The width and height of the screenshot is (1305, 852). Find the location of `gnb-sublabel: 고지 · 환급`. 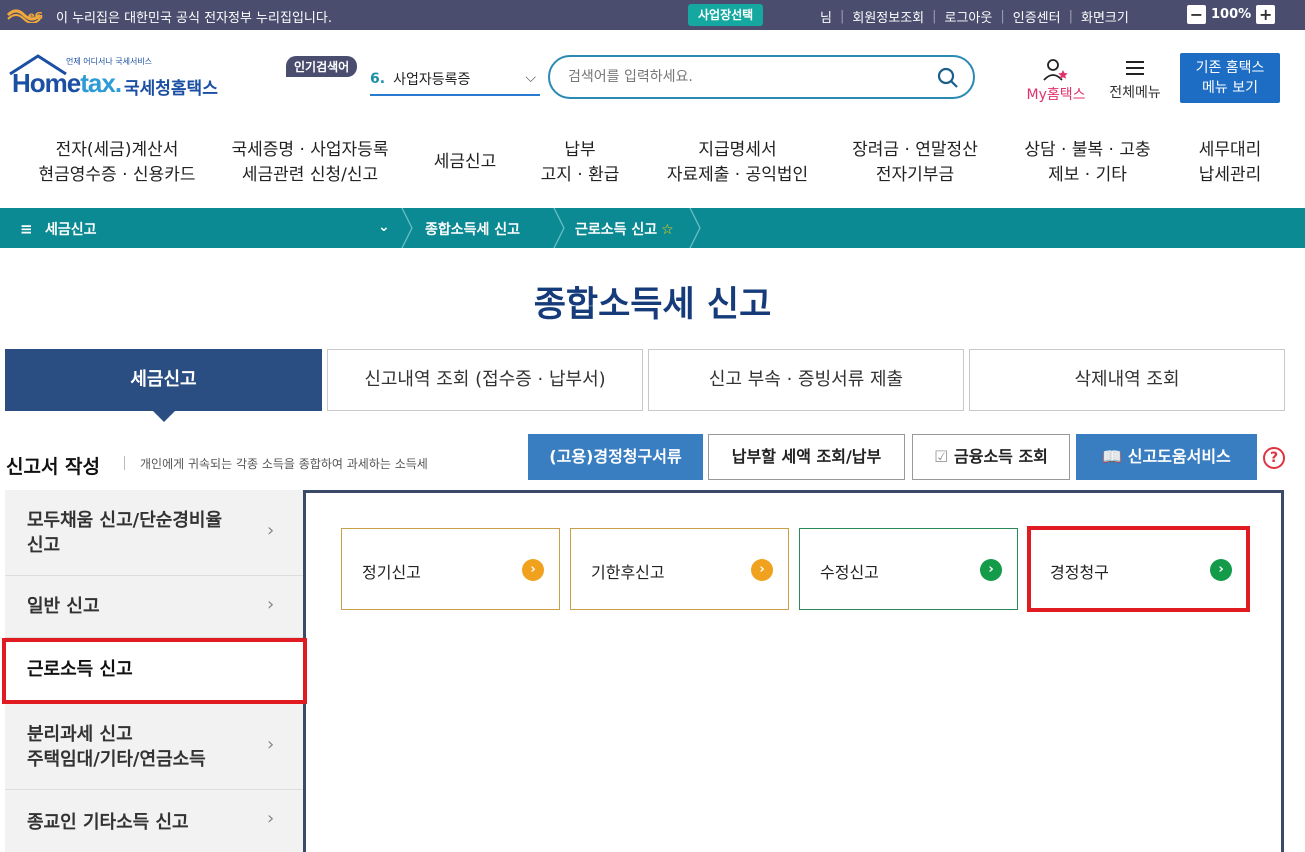

gnb-sublabel: 고지 · 환급 is located at coordinates (580, 175).